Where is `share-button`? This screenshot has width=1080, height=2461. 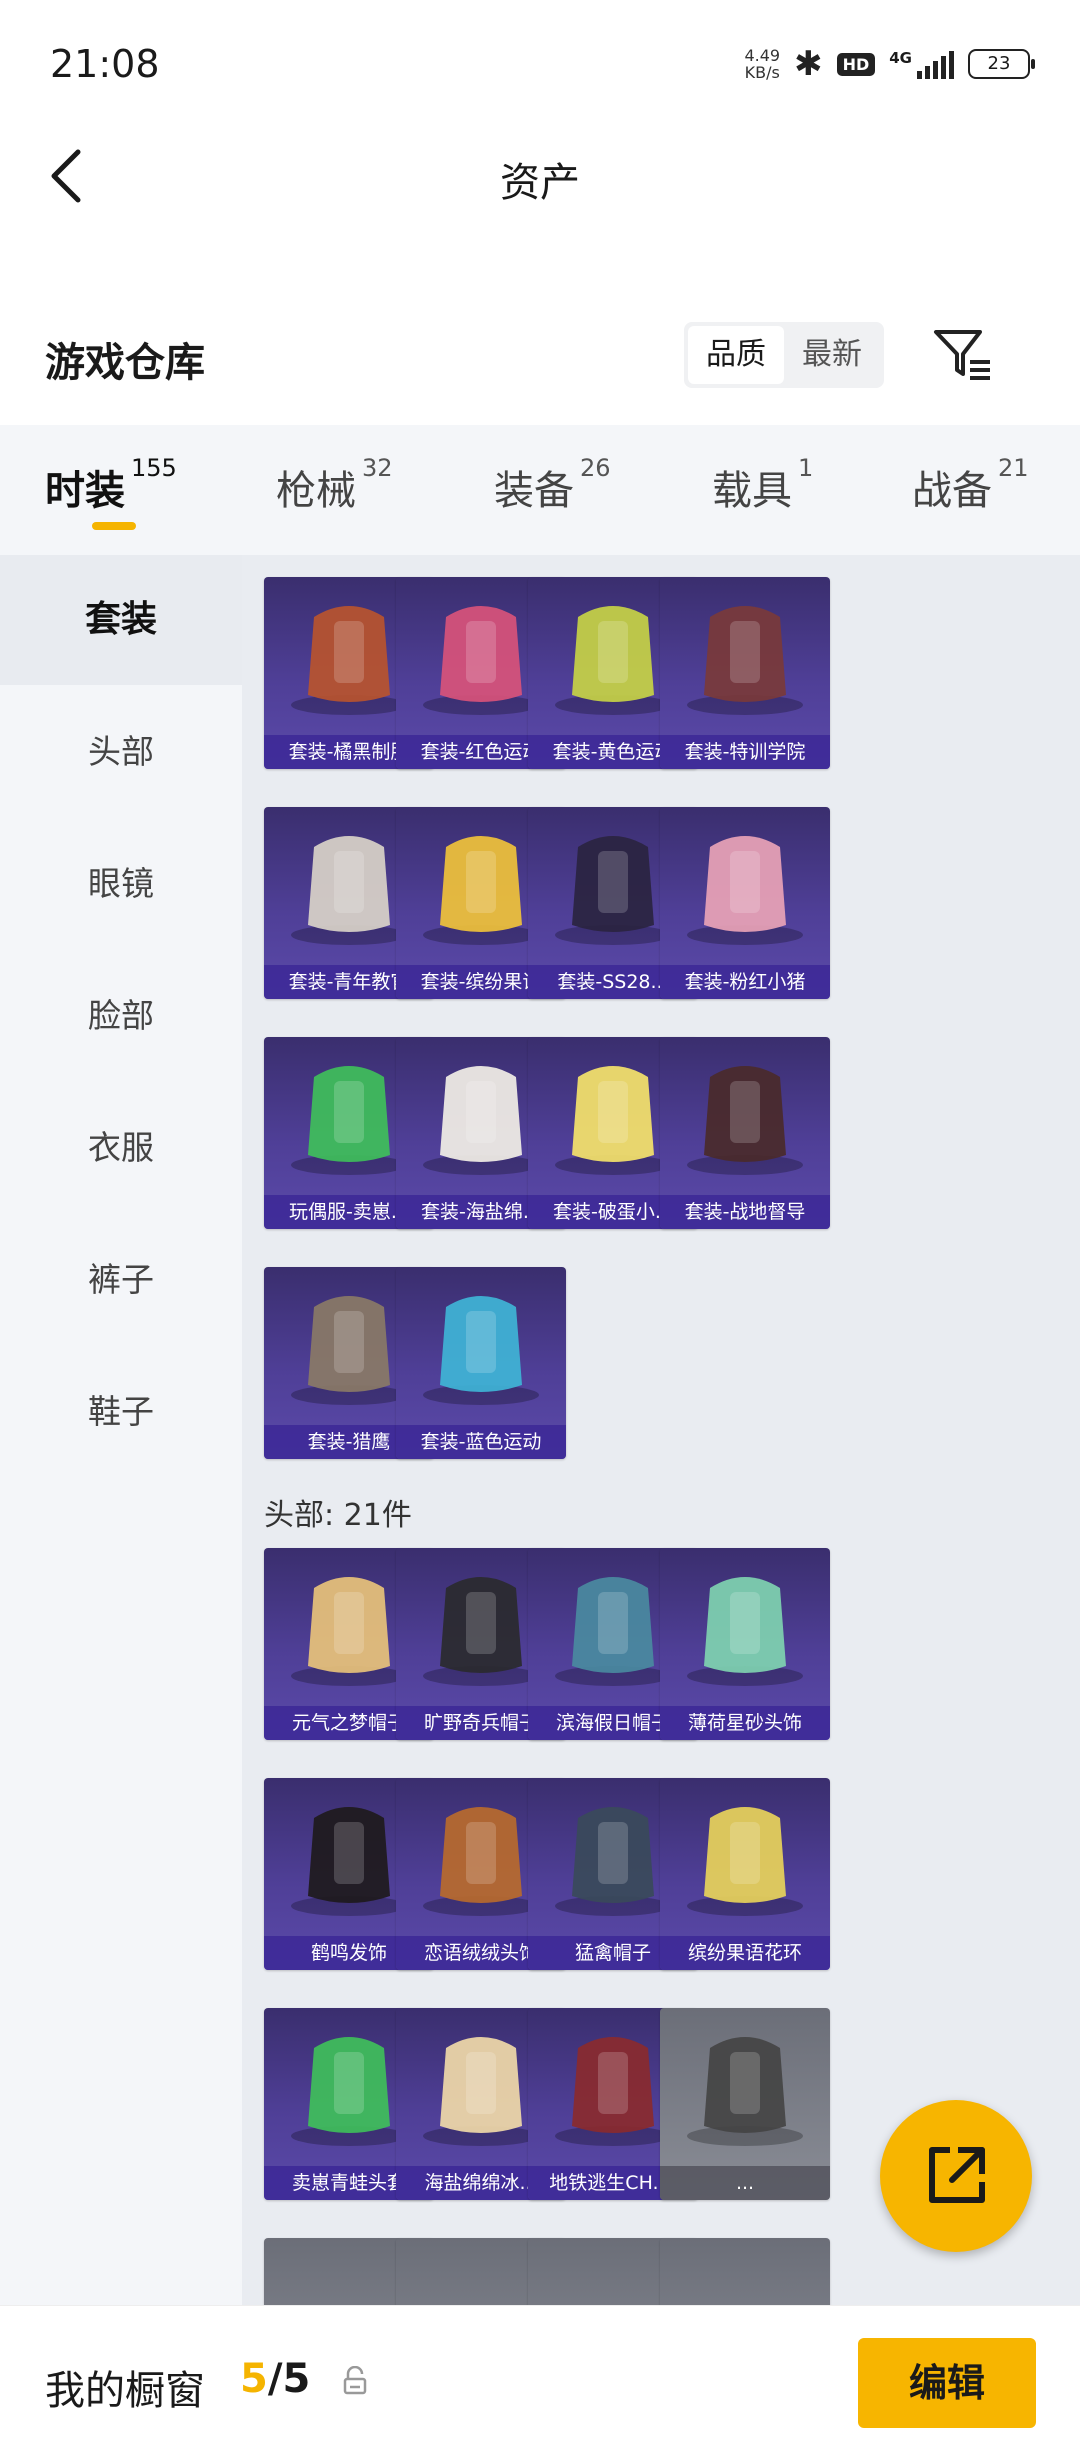
share-button is located at coordinates (956, 2176).